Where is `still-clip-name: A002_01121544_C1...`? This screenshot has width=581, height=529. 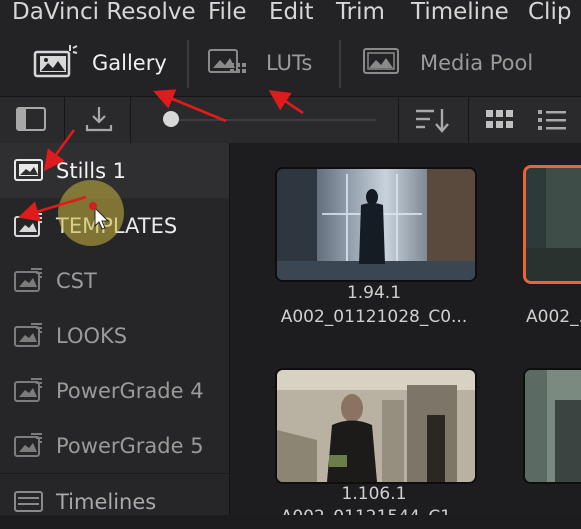
still-clip-name: A002_01121544_C1... is located at coordinates (374, 511).